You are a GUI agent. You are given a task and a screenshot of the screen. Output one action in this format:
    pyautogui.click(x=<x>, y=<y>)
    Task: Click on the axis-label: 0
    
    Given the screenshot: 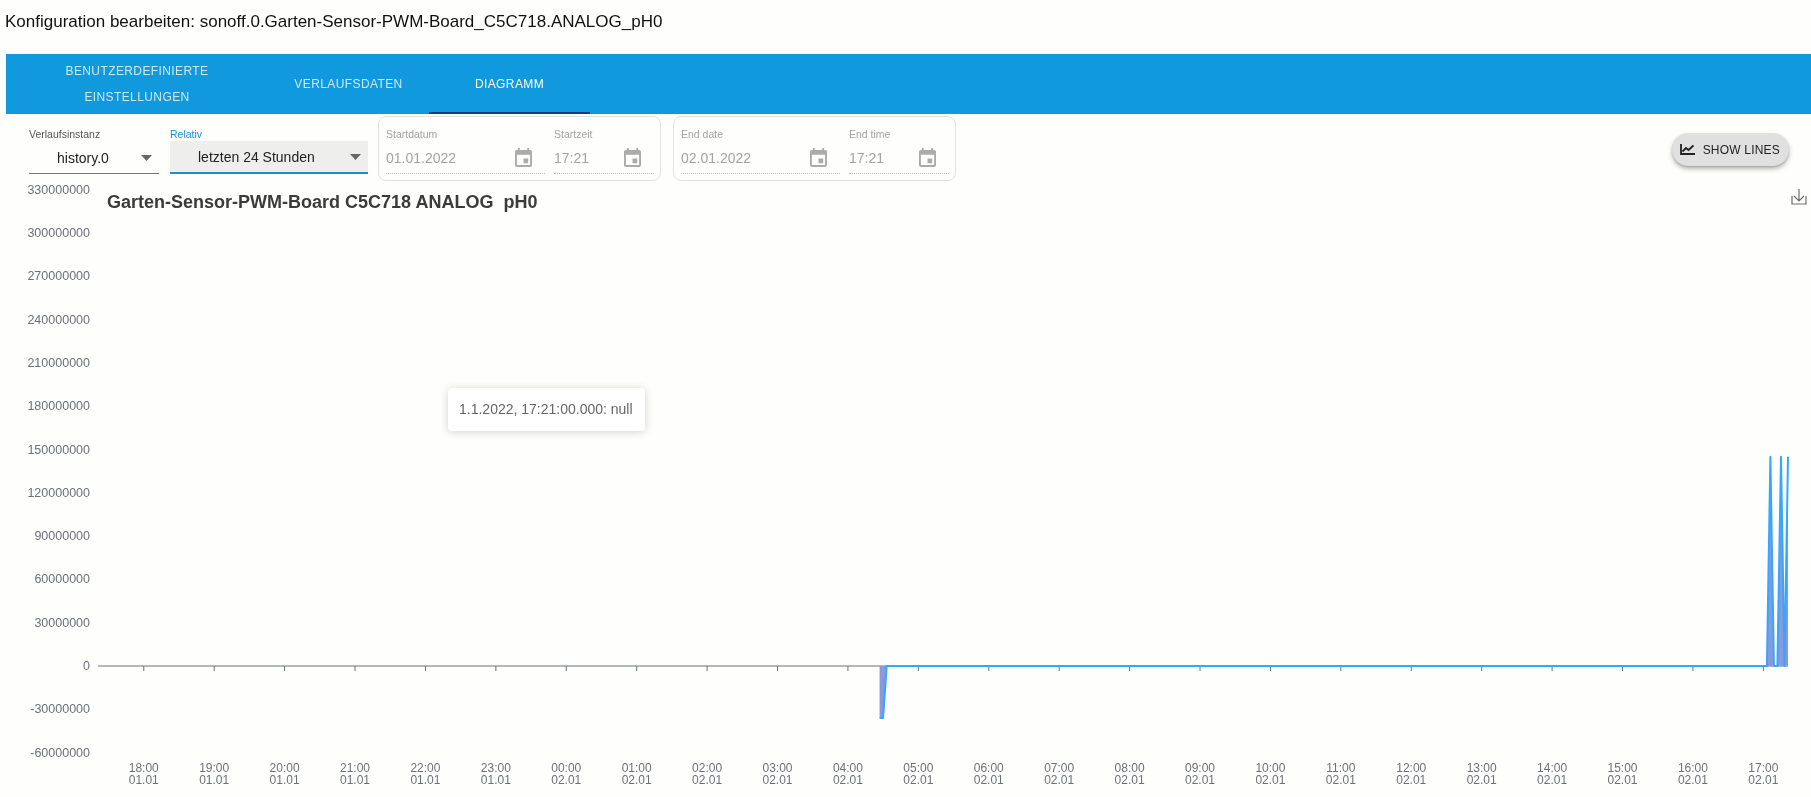 What is the action you would take?
    pyautogui.click(x=86, y=666)
    